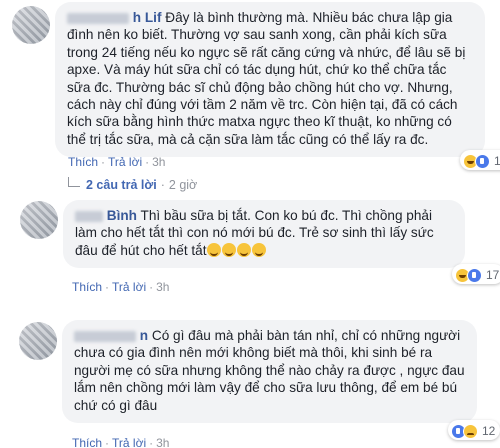  What do you see at coordinates (121, 185) in the screenshot?
I see `replies-count: 2 câu trả lời` at bounding box center [121, 185].